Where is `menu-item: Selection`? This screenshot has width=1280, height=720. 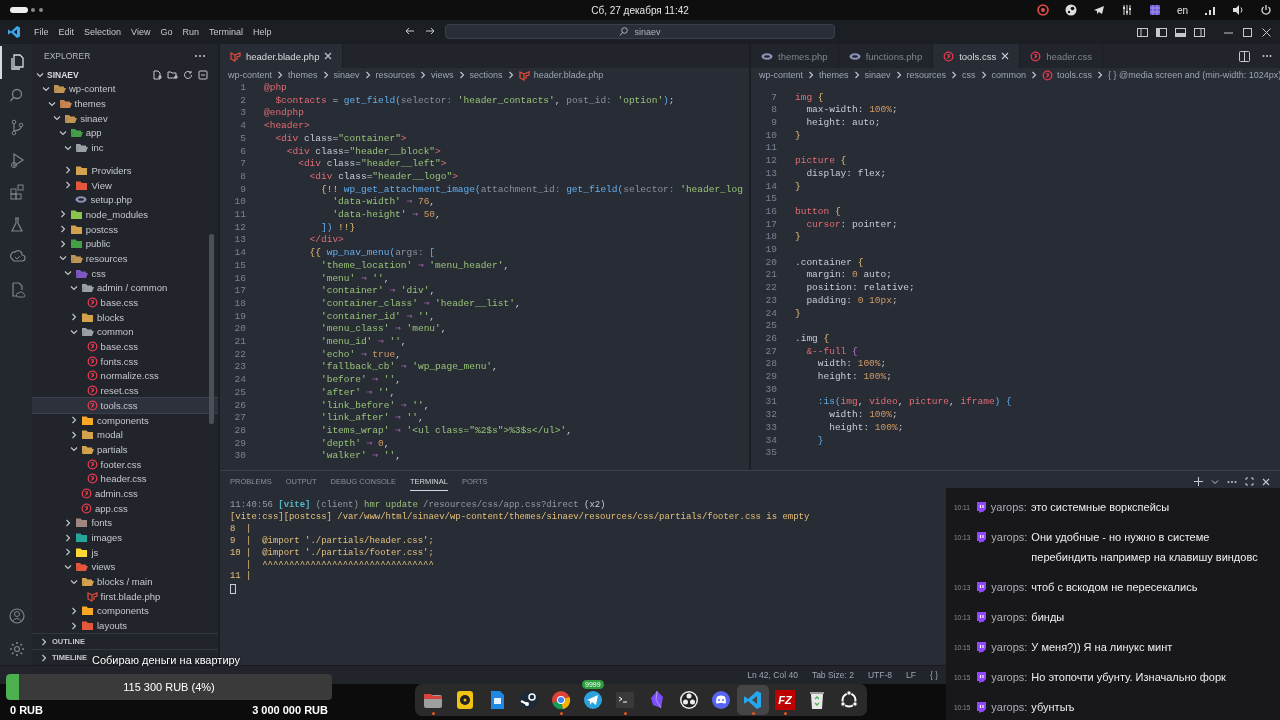
menu-item: Selection is located at coordinates (103, 32).